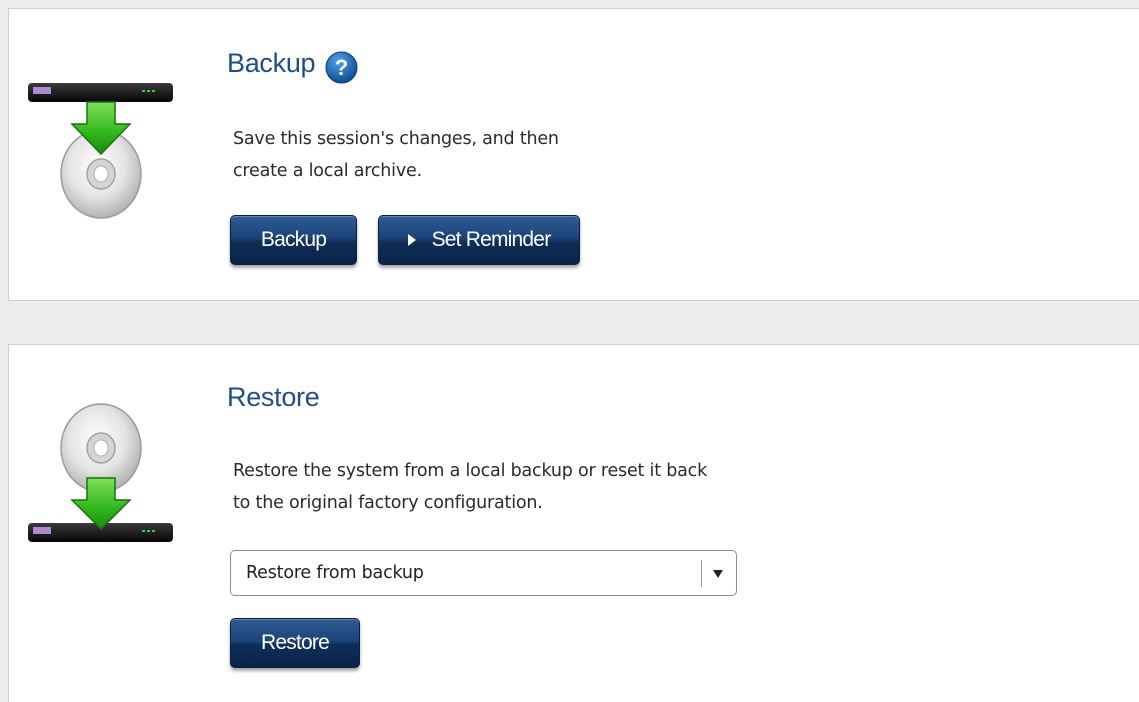  I want to click on select-divider, so click(701, 573).